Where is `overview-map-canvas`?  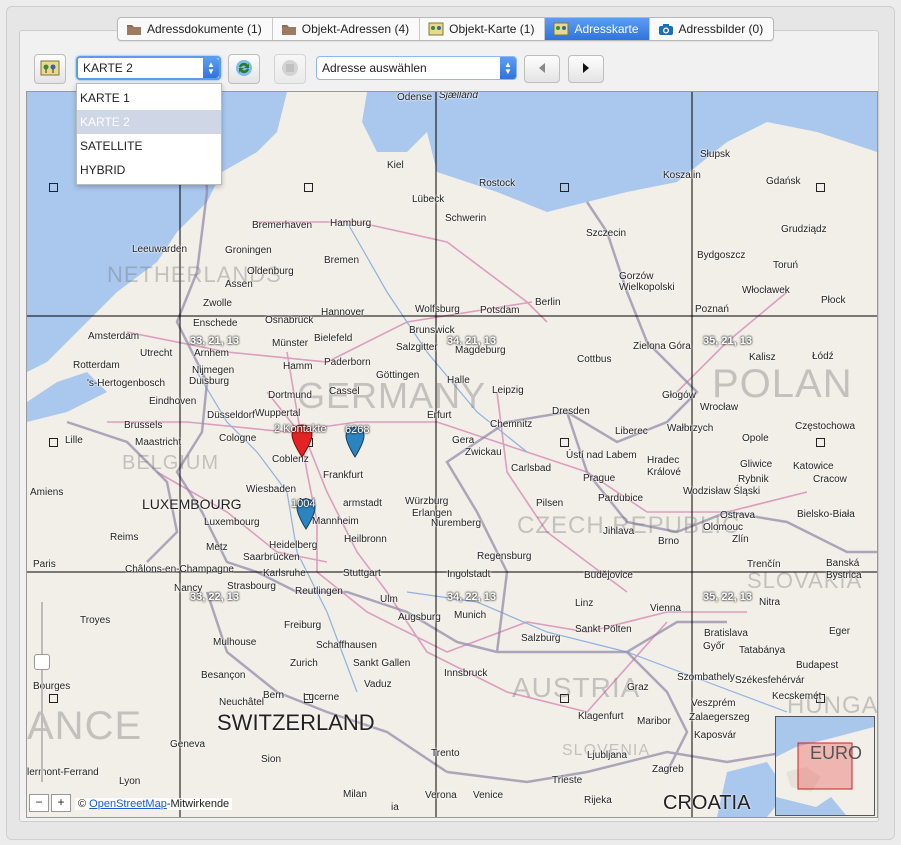
overview-map-canvas is located at coordinates (825, 771).